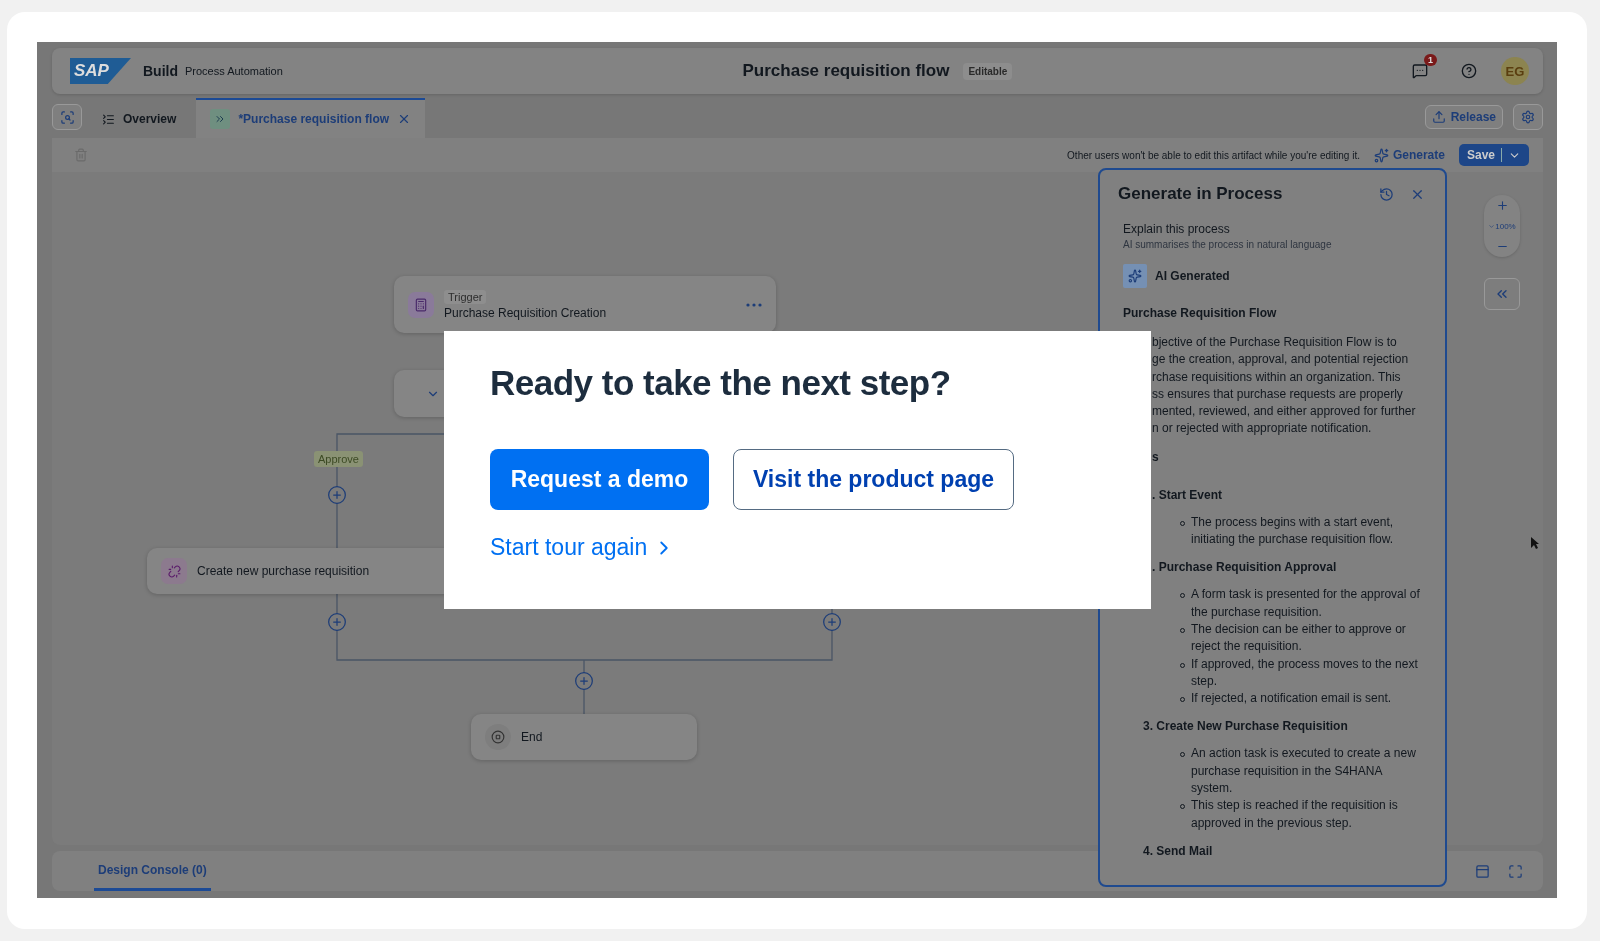  What do you see at coordinates (220, 119) in the screenshot?
I see `process-icon` at bounding box center [220, 119].